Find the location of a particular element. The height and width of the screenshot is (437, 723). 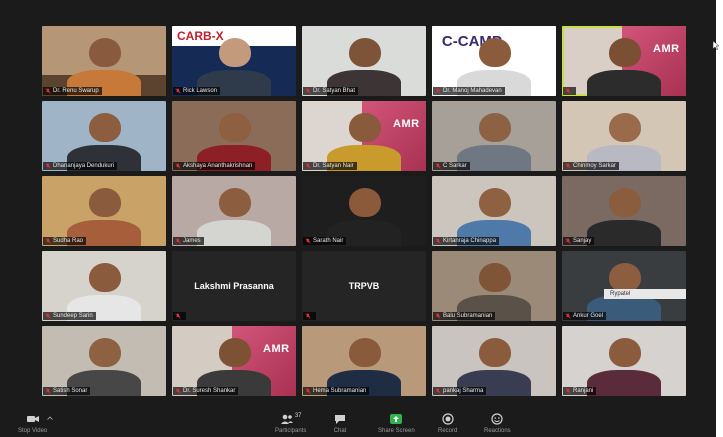

participant-video-tile: Akshaya Ananthakrishnan is located at coordinates (234, 136).